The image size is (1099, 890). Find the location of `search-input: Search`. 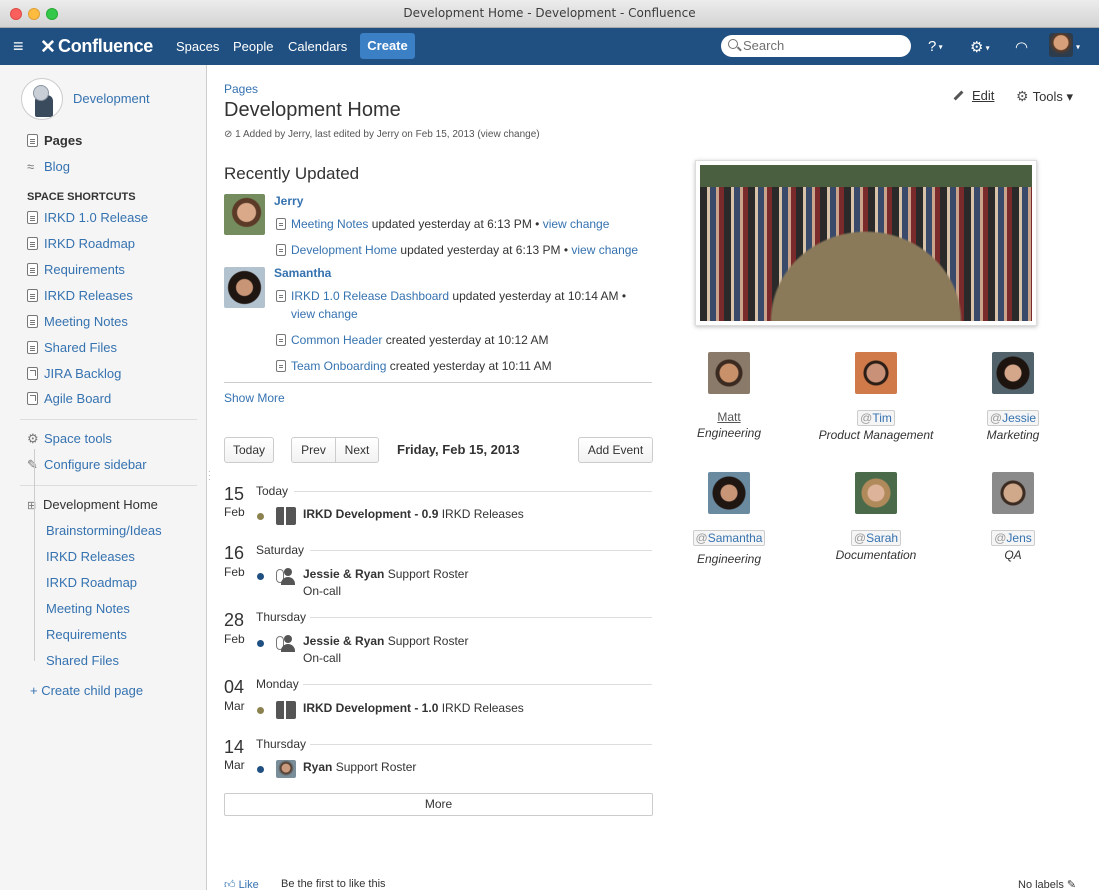

search-input: Search is located at coordinates (816, 46).